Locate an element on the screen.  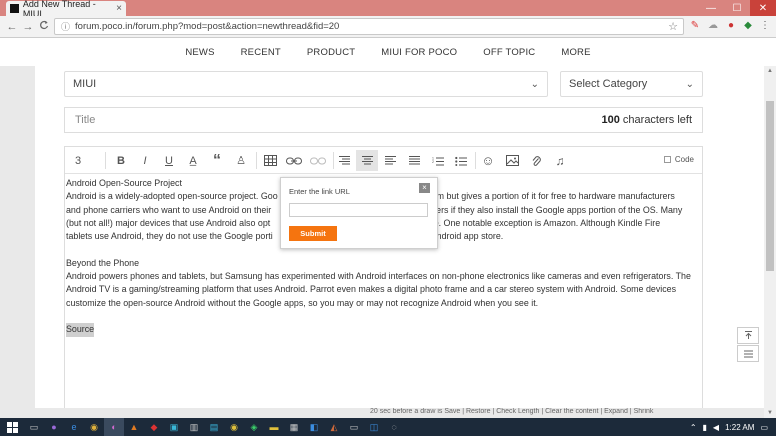
back-to-top-button is located at coordinates (748, 335).